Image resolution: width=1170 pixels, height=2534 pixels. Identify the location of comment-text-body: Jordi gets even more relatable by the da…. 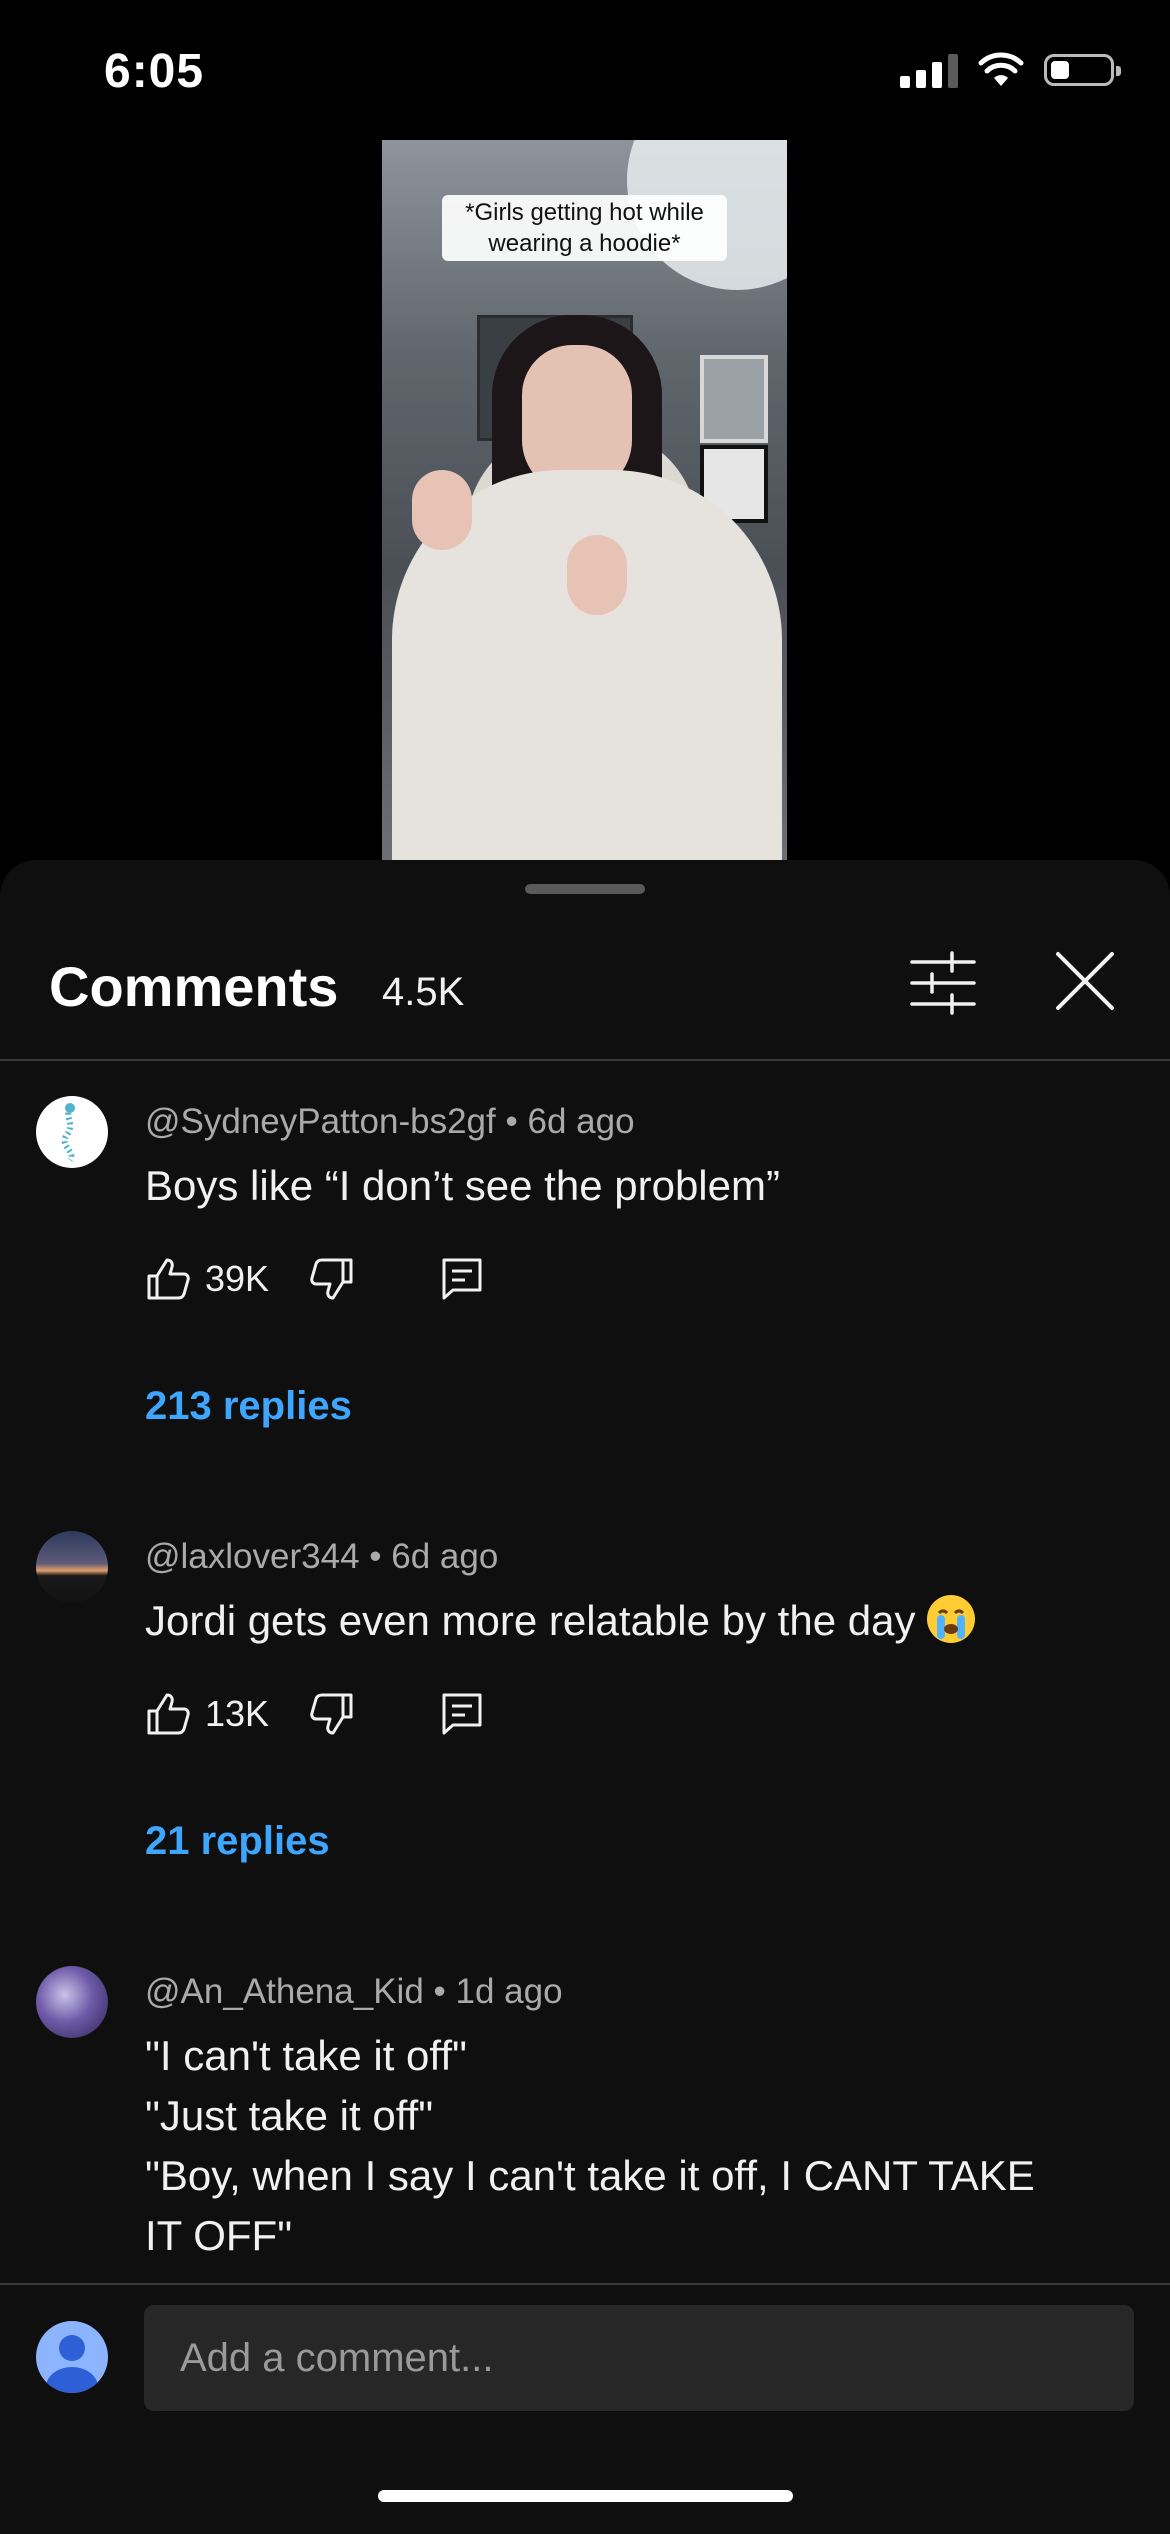
(530, 1620).